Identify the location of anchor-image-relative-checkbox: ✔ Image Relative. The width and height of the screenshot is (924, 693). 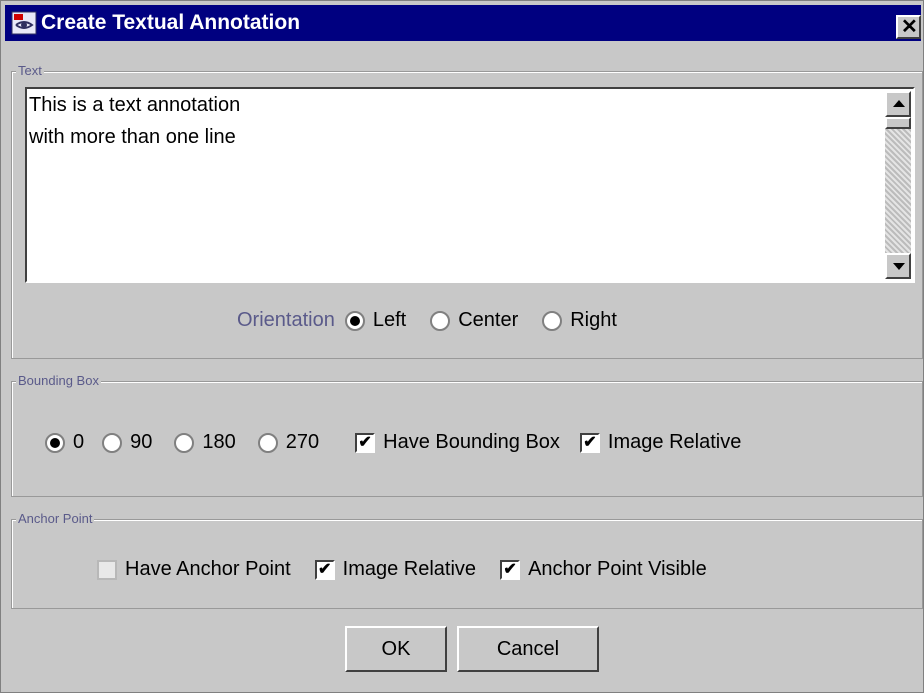
(395, 569).